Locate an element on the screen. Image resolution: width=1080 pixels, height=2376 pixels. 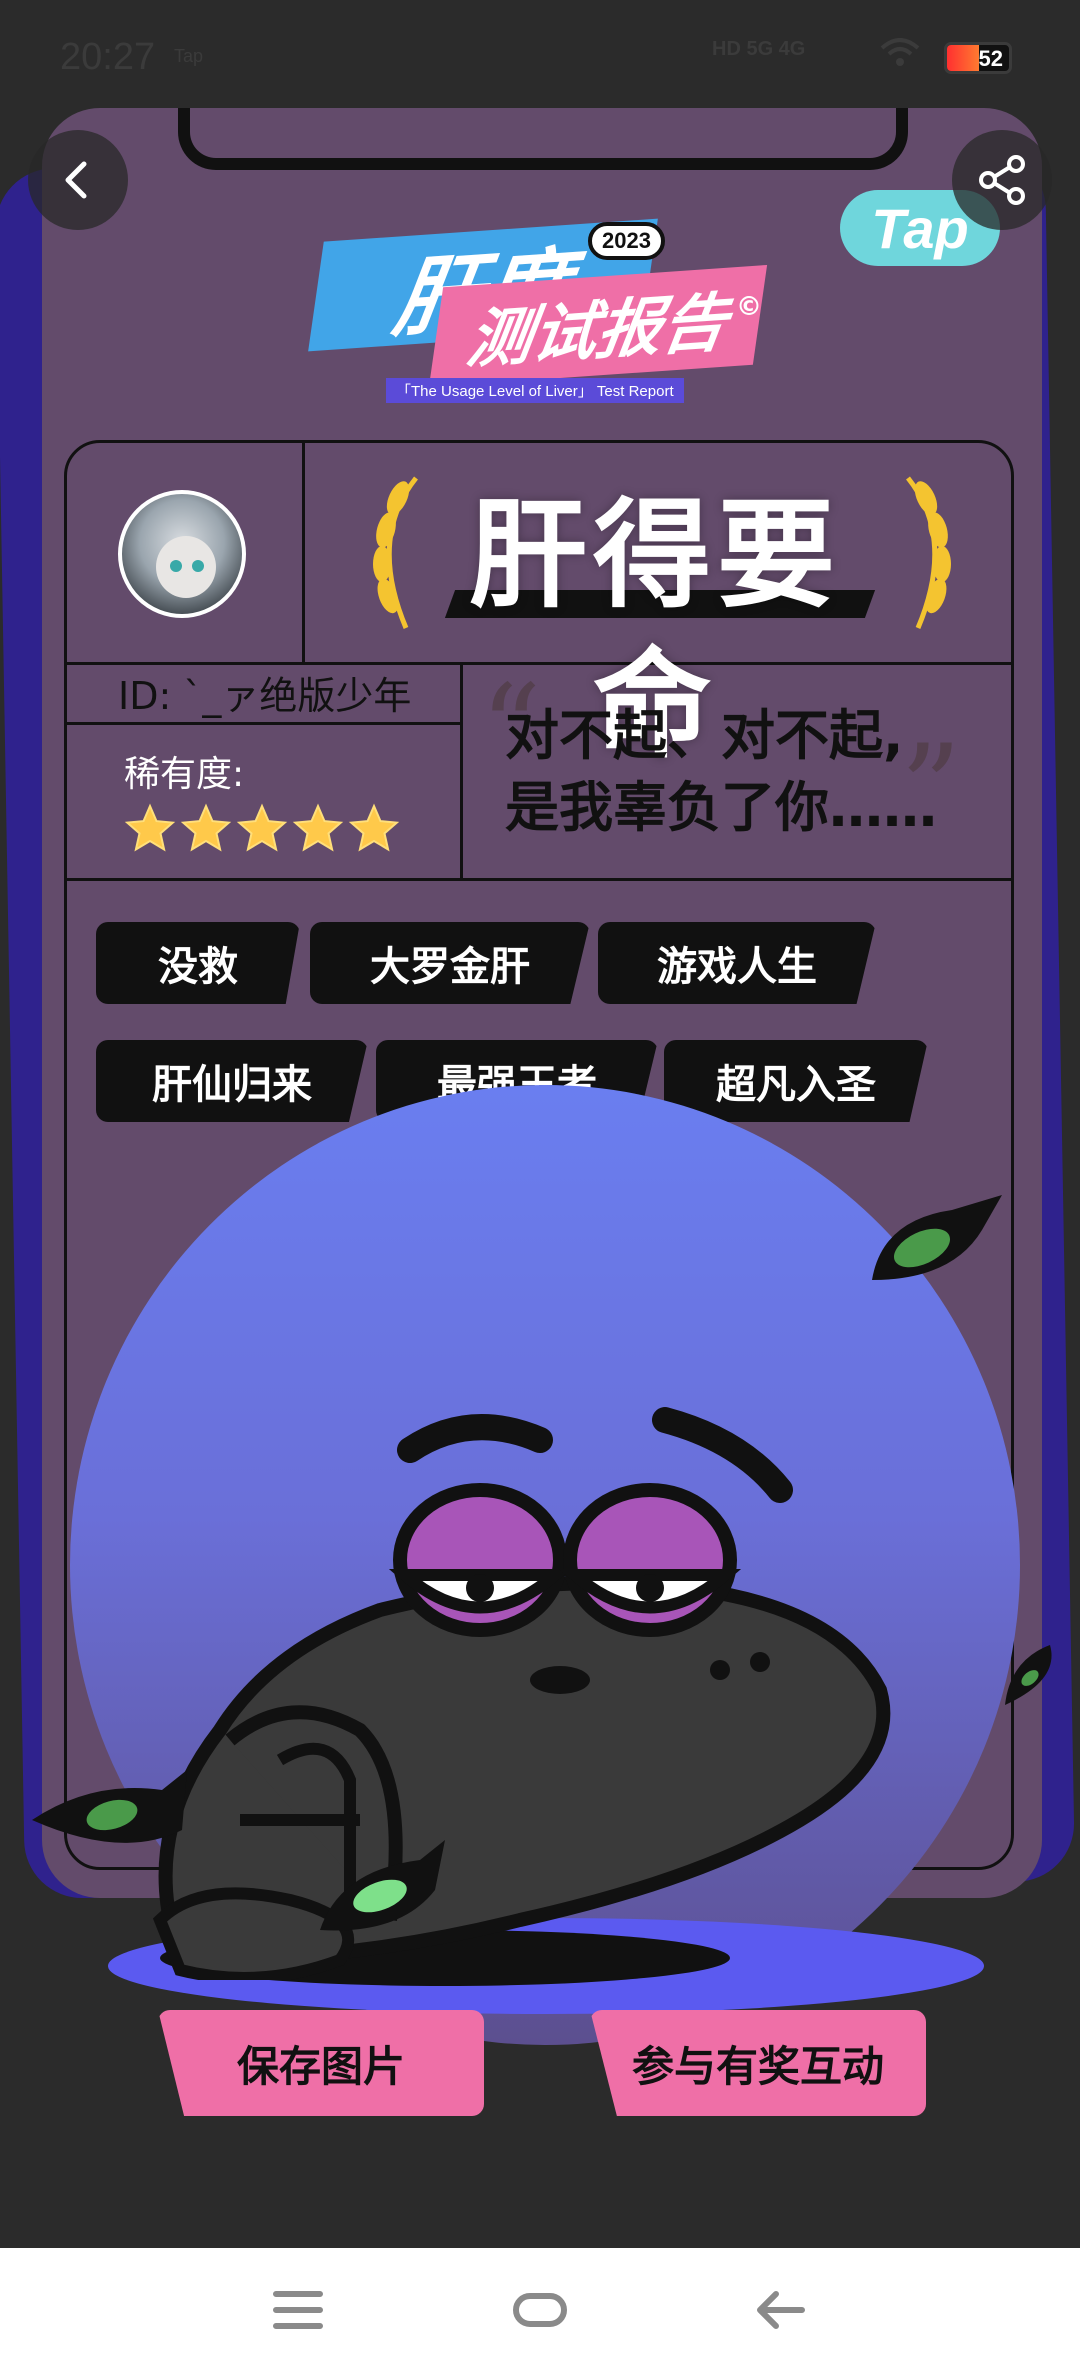
logo-subtitle: 「The Usage Level of Liver」 Test Report is located at coordinates (535, 390).